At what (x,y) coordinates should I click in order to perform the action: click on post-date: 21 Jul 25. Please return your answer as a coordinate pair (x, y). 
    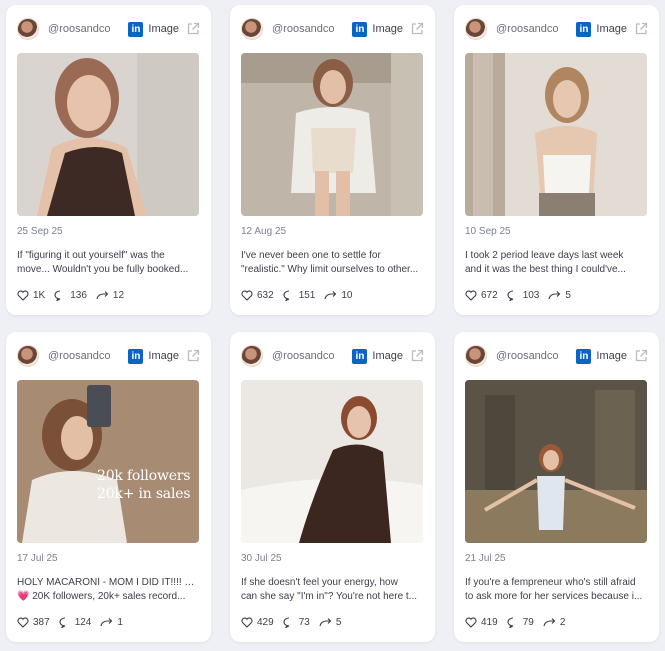
    Looking at the image, I should click on (485, 558).